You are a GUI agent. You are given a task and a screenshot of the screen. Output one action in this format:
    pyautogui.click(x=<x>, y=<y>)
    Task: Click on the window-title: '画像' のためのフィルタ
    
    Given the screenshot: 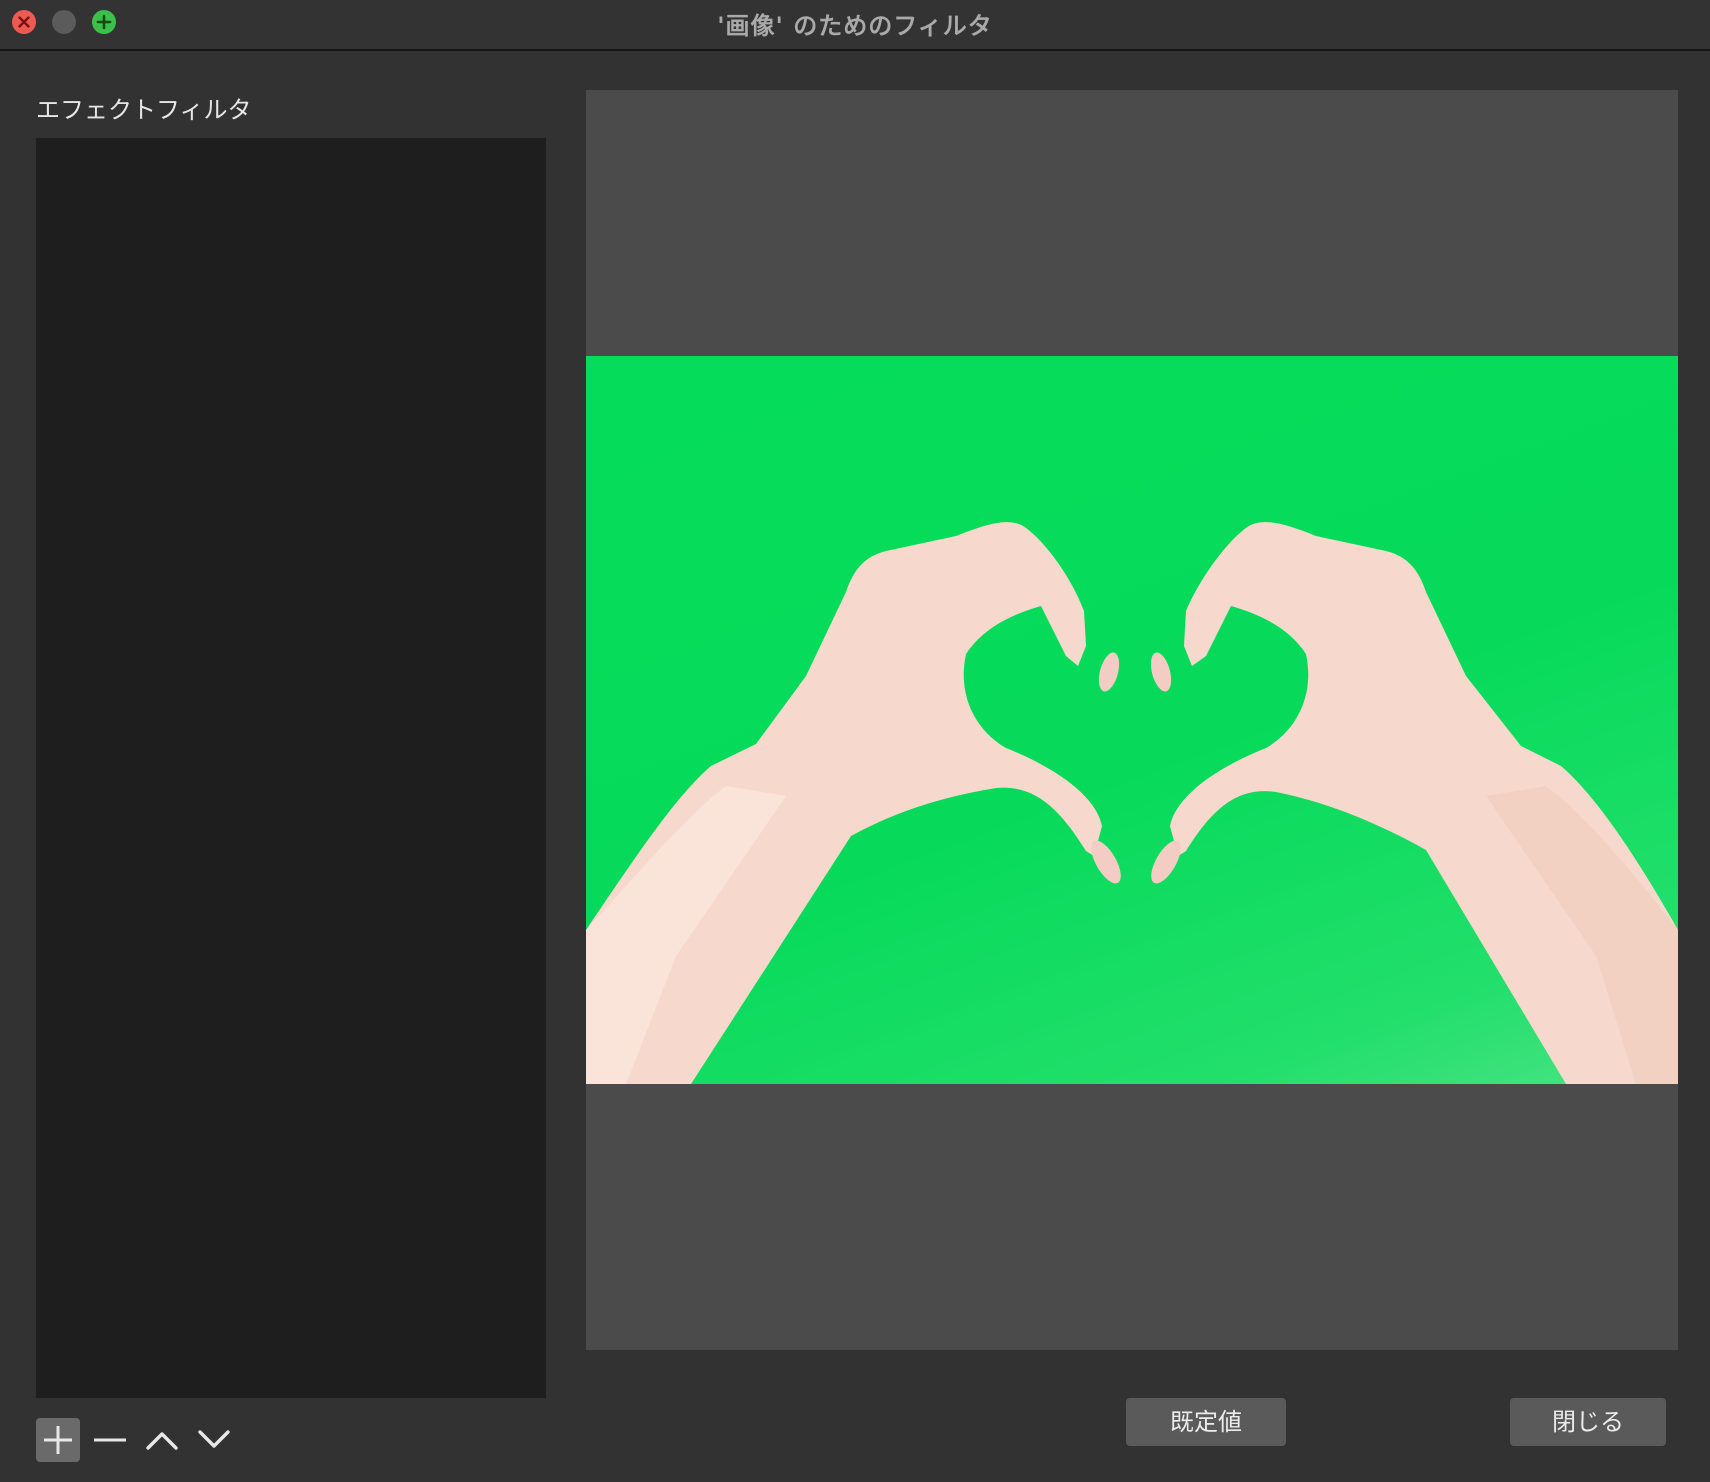 What is the action you would take?
    pyautogui.click(x=855, y=26)
    